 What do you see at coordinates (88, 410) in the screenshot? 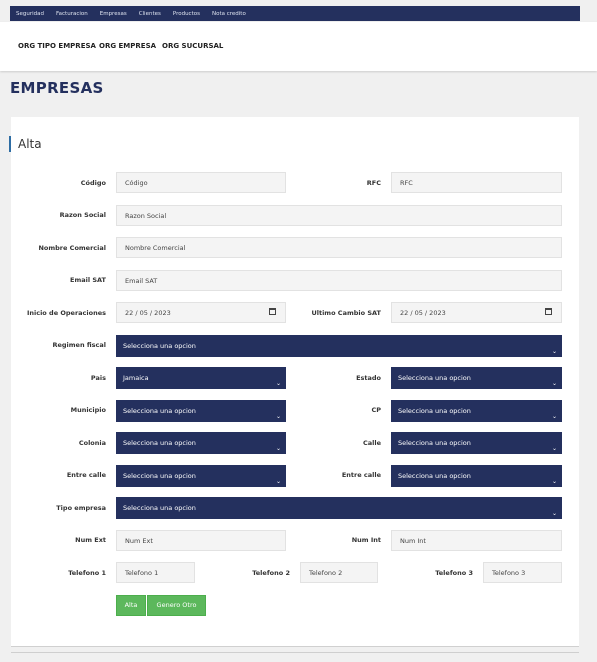
I see `municipio-label: Municipio` at bounding box center [88, 410].